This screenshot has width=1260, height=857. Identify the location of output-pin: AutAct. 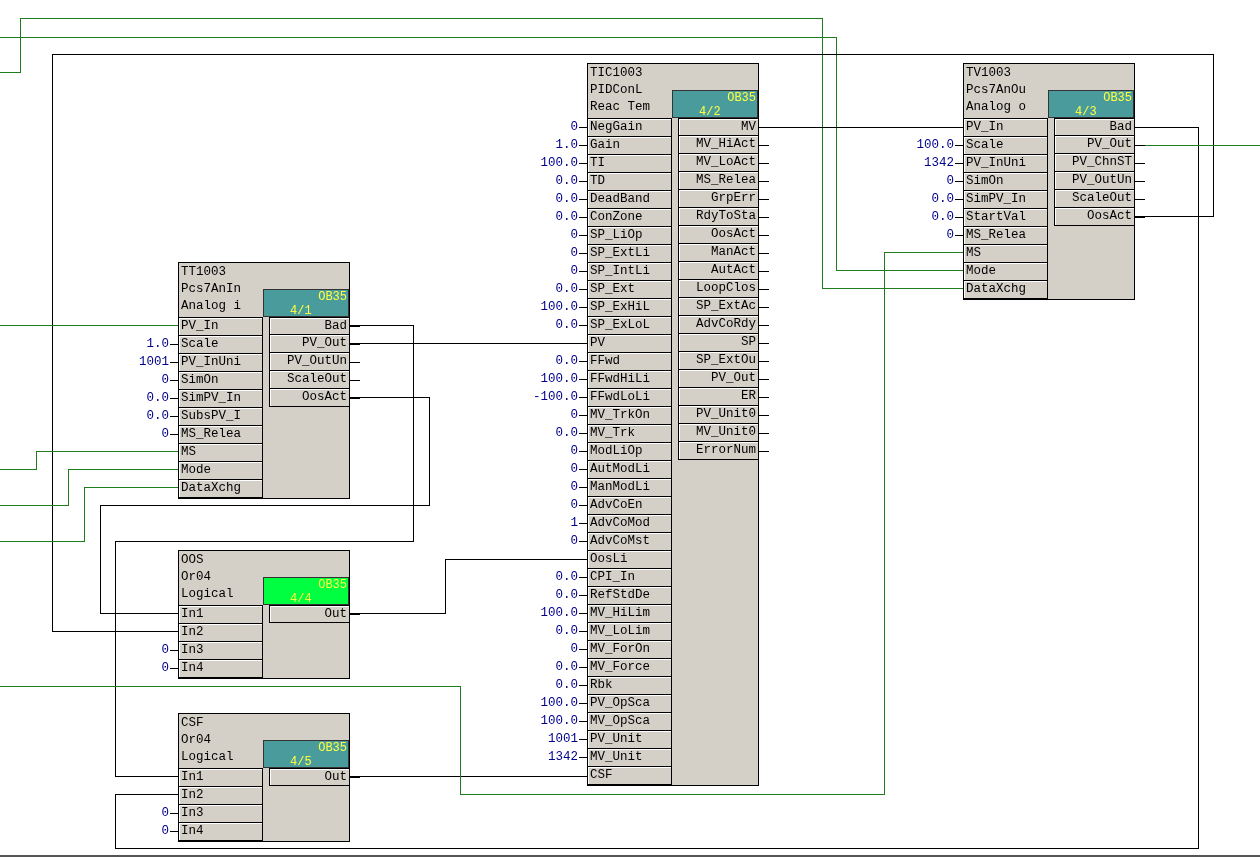
(718, 271).